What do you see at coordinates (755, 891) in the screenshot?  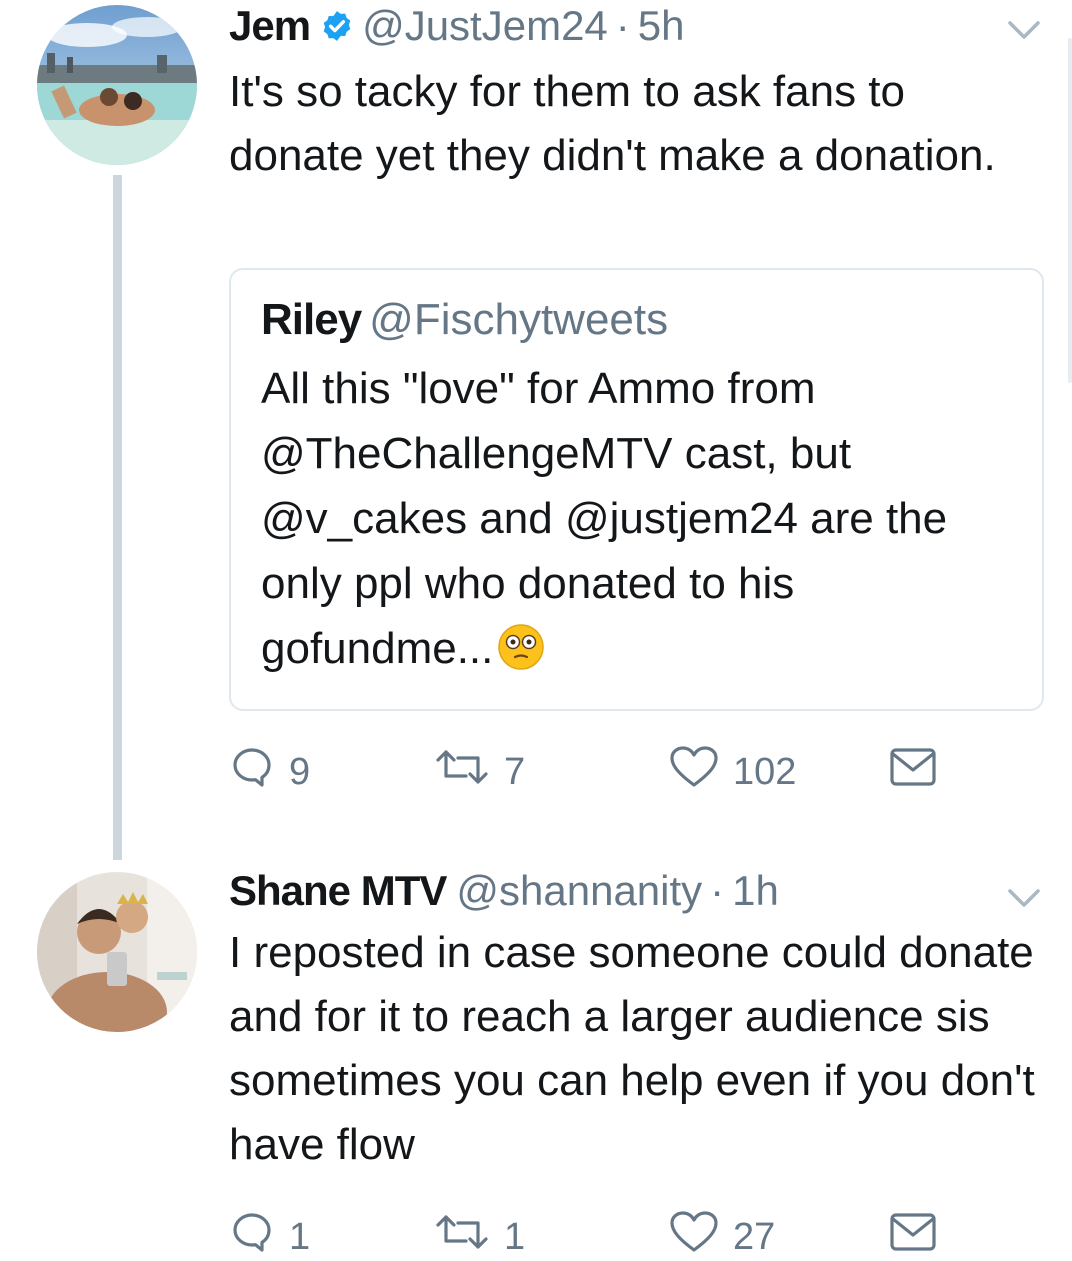 I see `tweet-timestamp: 1h` at bounding box center [755, 891].